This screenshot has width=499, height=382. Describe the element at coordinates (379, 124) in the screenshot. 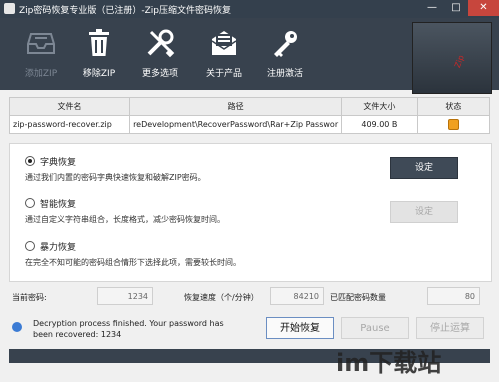

I see `file-size-cell: 409.00 B` at that location.